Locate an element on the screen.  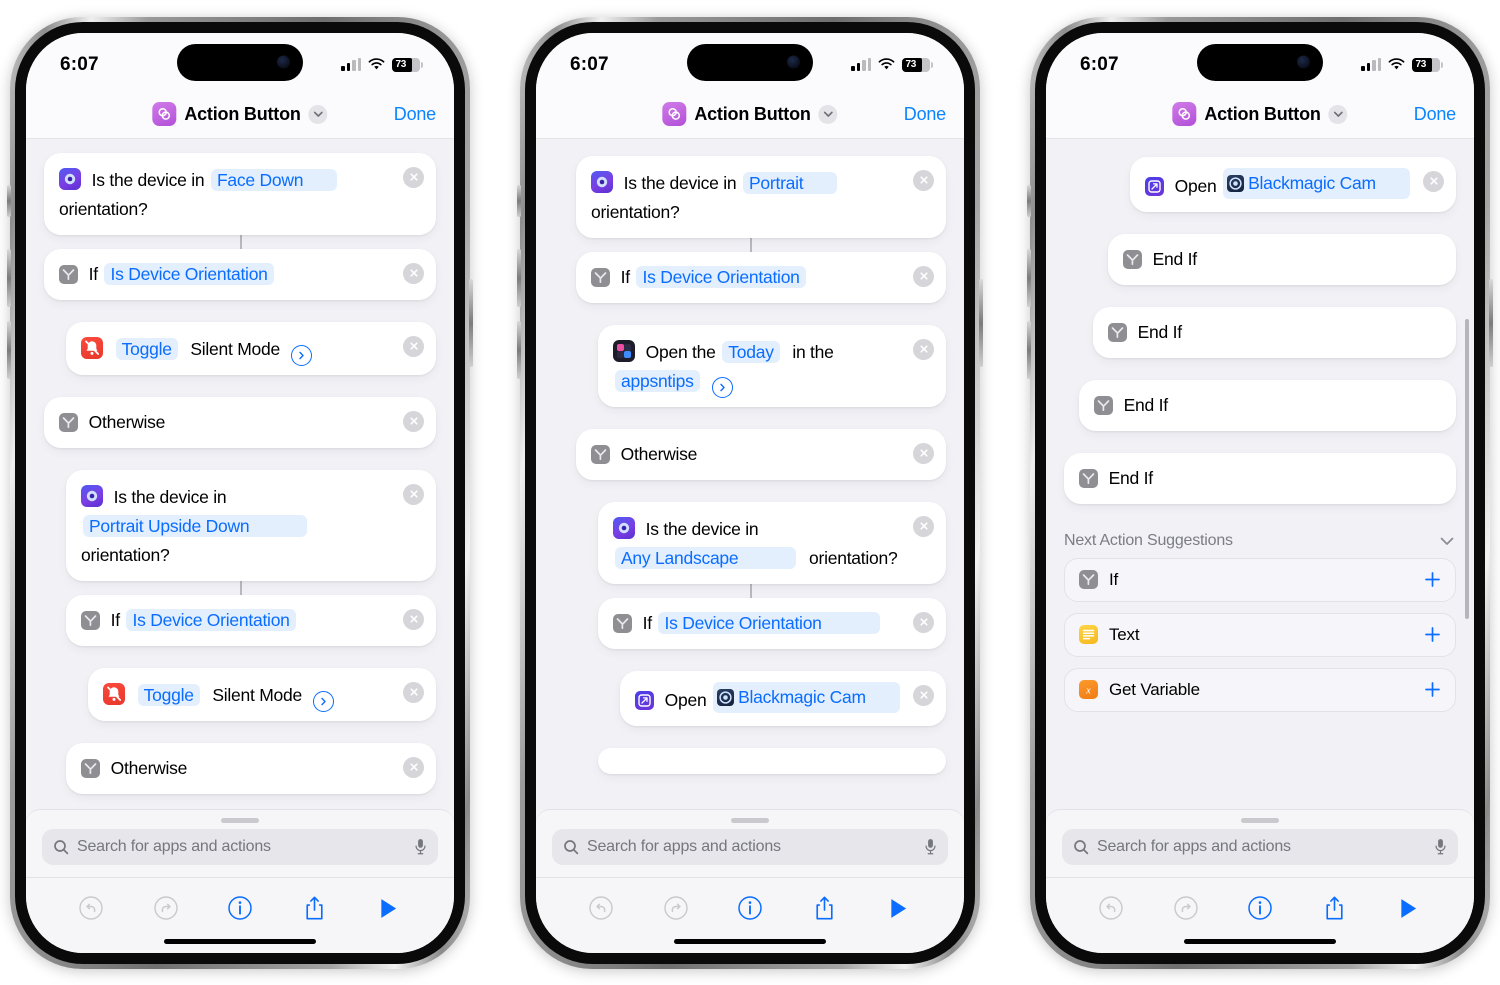
otherwise-2: Otherwise is located at coordinates (251, 768).